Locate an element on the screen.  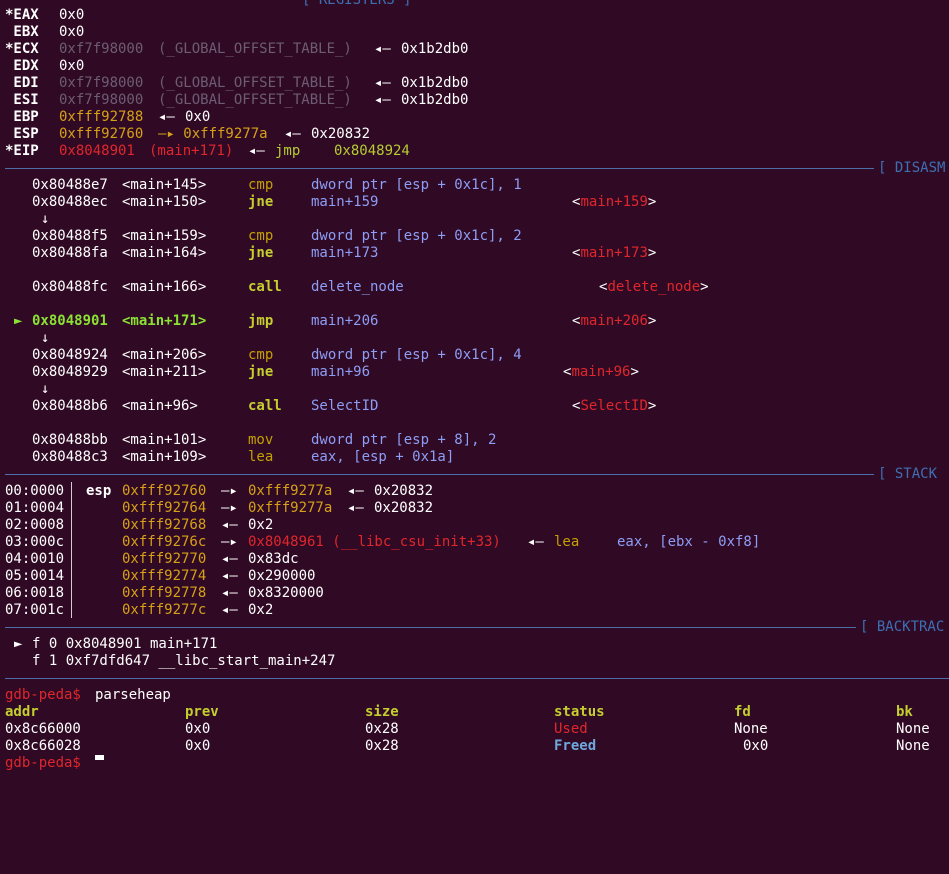
down-arrow-icon: ↓ is located at coordinates (45, 219).